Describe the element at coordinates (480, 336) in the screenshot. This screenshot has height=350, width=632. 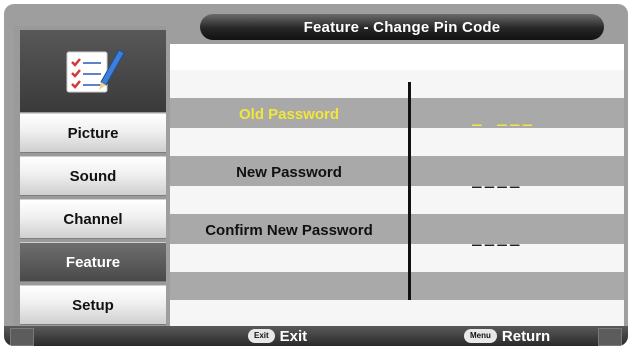
I see `menu-key-icon: Menu` at that location.